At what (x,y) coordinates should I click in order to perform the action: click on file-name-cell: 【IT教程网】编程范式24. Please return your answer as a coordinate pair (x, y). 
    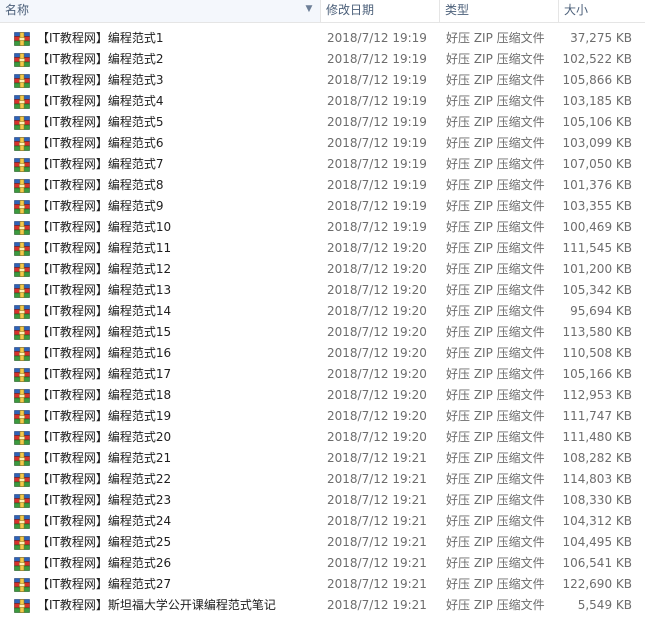
    Looking at the image, I should click on (166, 521).